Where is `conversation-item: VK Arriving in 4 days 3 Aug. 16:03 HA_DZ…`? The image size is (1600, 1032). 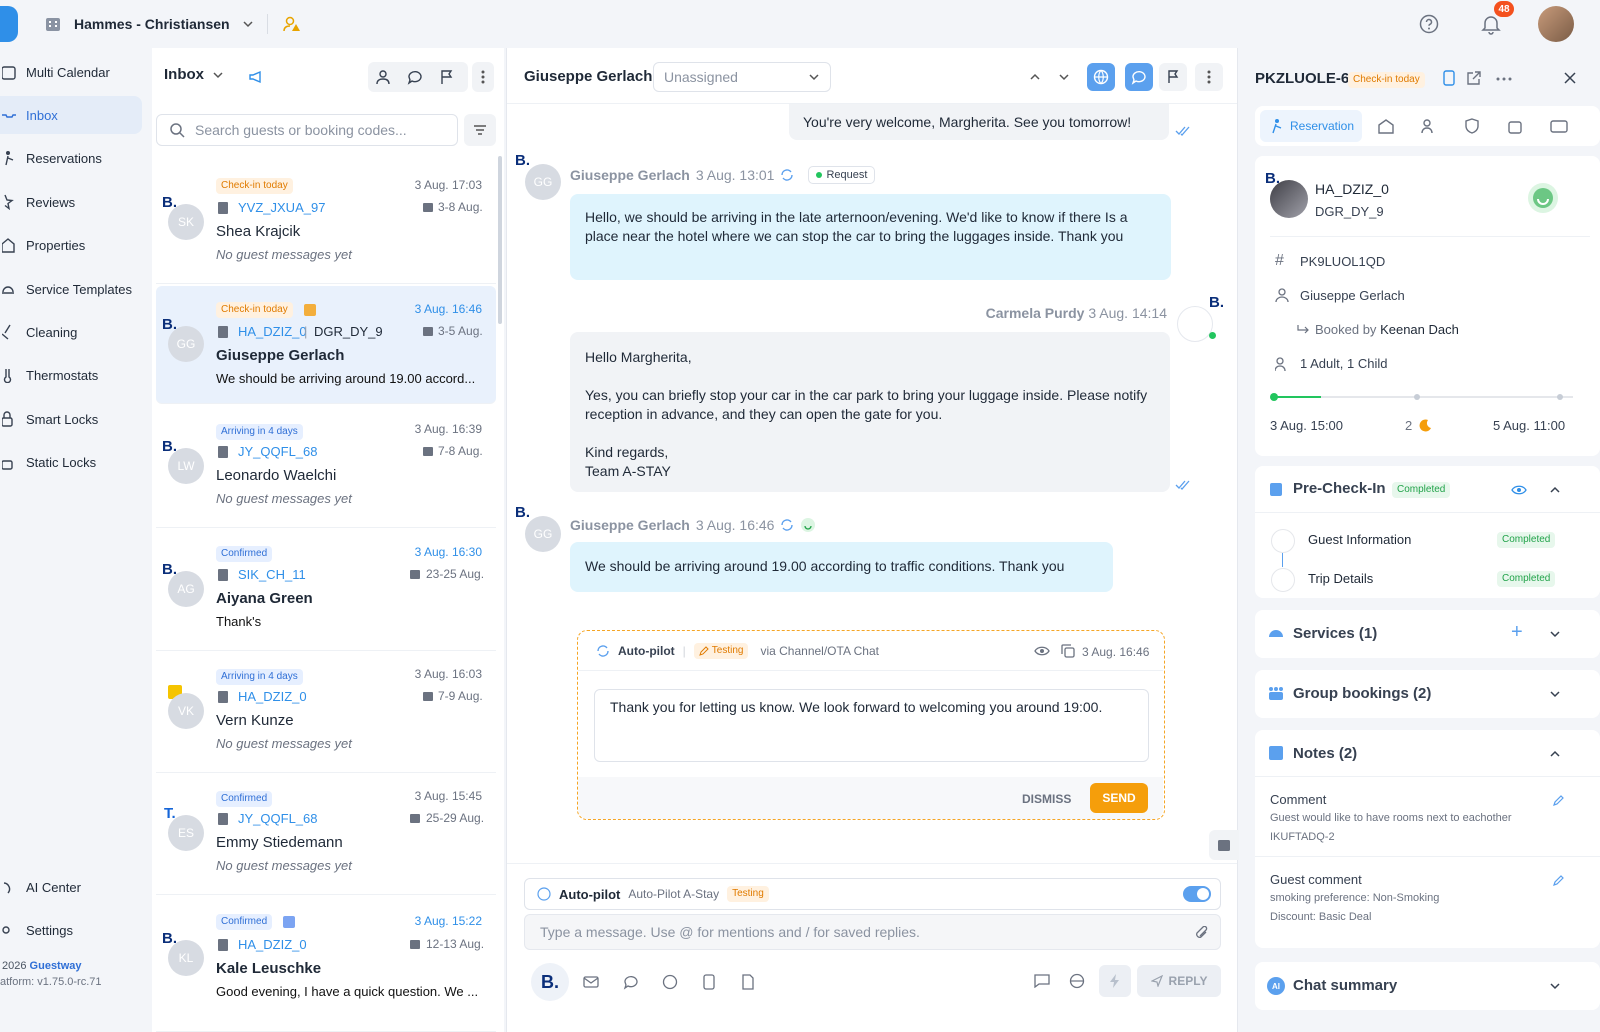
conversation-item: VK Arriving in 4 days 3 Aug. 16:03 HA_DZ… is located at coordinates (326, 714).